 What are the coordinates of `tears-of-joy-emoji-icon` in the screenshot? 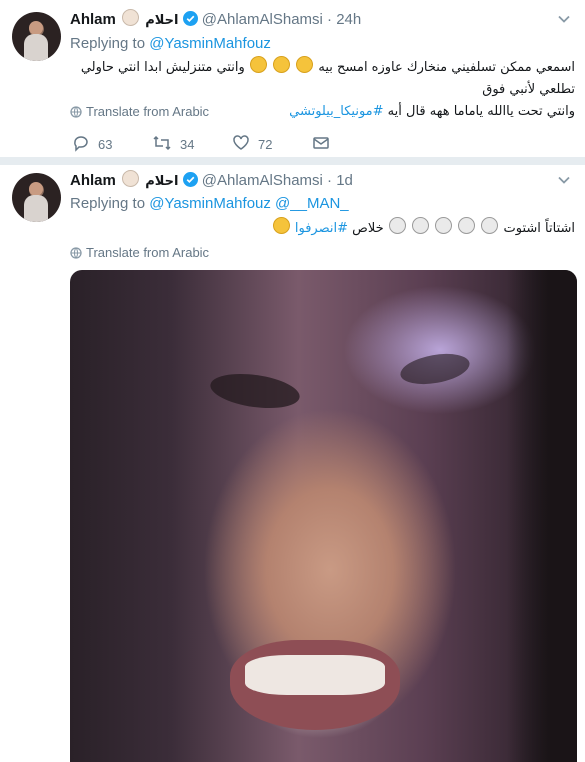 It's located at (305, 64).